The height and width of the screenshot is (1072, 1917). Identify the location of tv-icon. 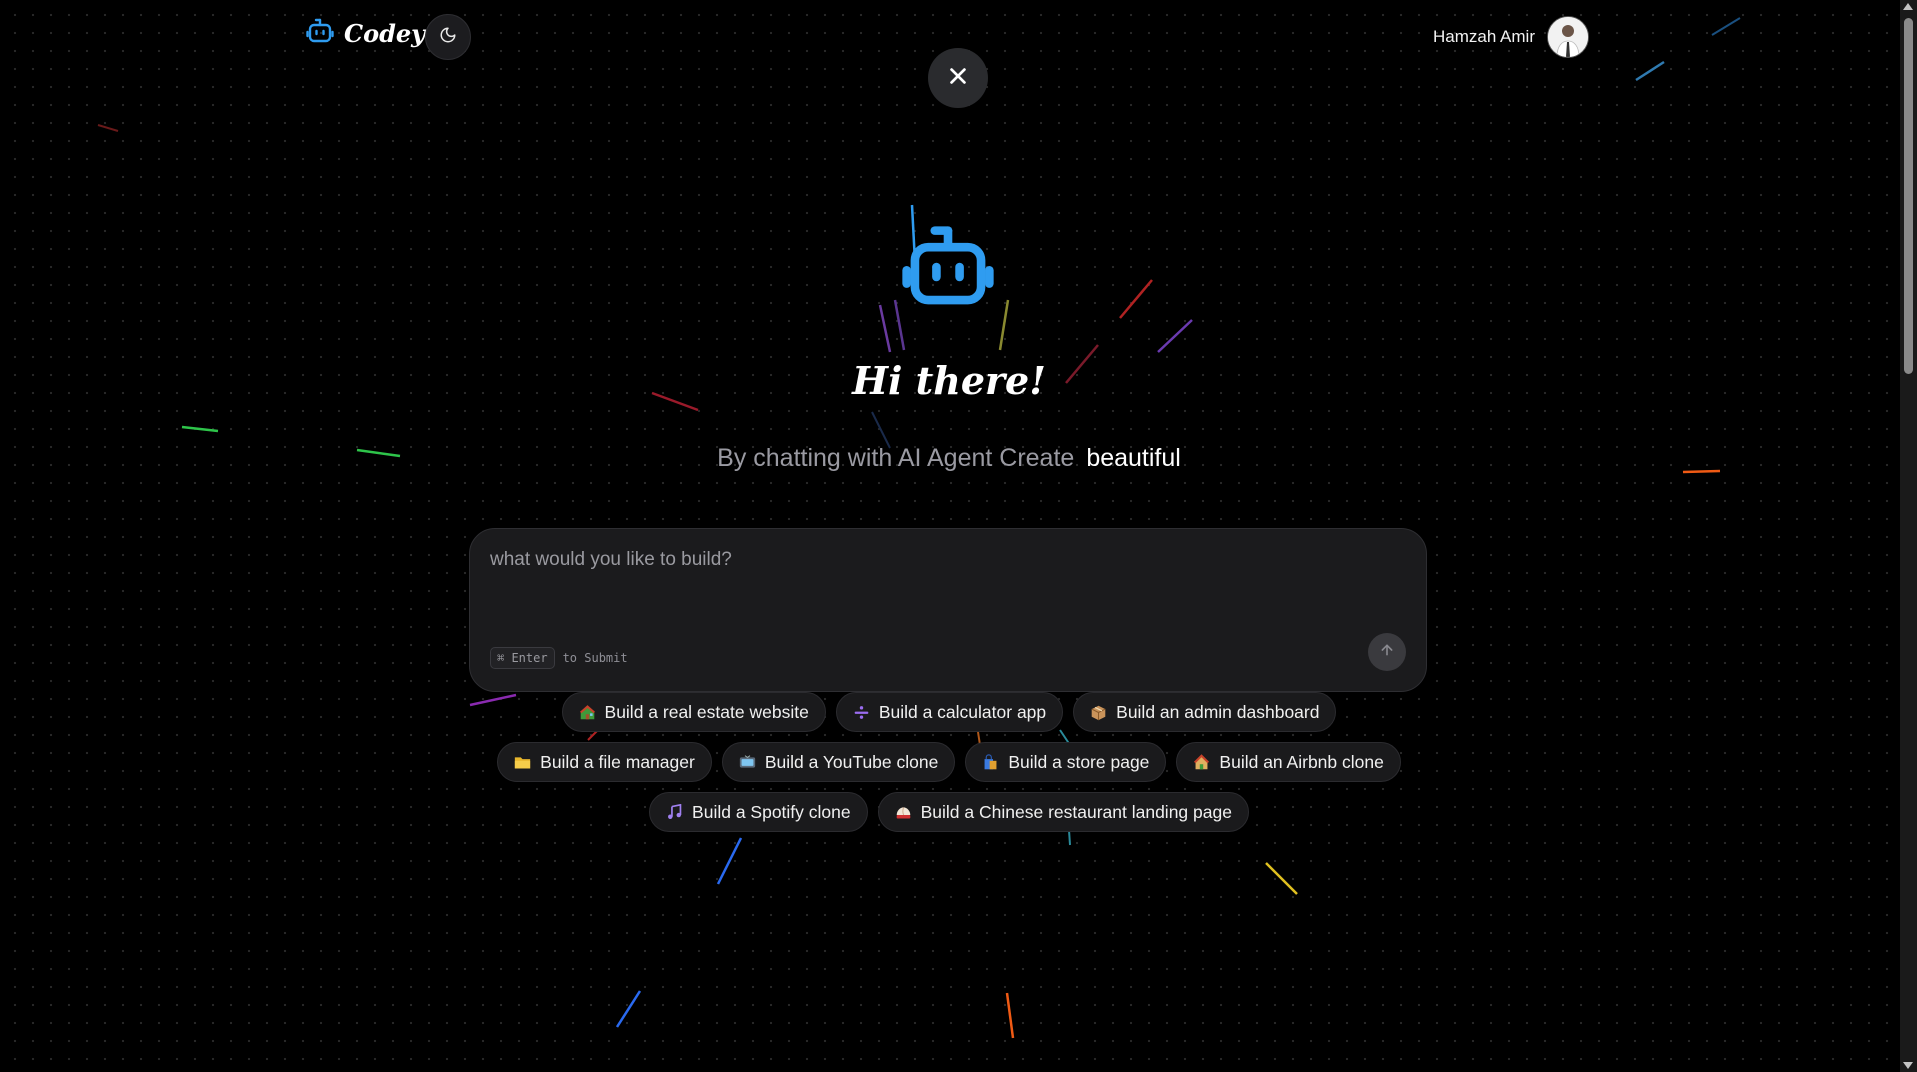
(747, 762).